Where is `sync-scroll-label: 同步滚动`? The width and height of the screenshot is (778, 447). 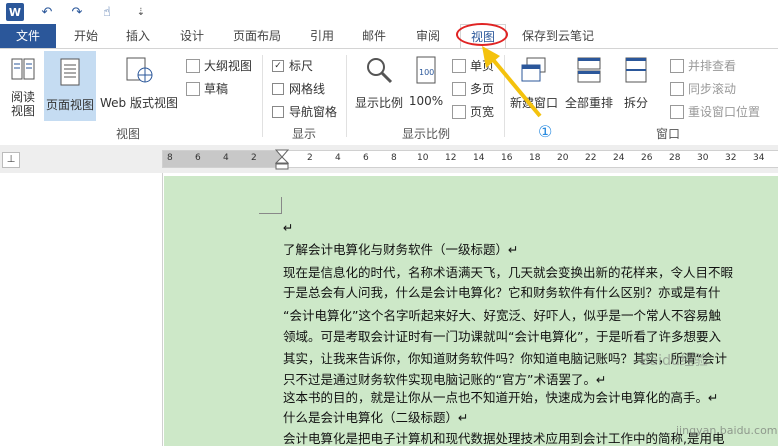 sync-scroll-label: 同步滚动 is located at coordinates (712, 89).